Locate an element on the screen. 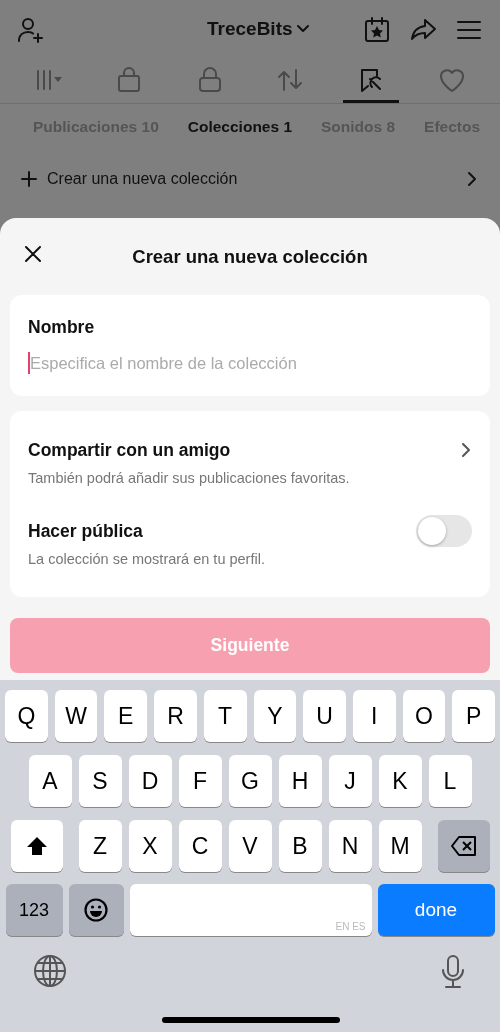 The image size is (500, 1032). username-dropdown: TreceBits is located at coordinates (258, 29).